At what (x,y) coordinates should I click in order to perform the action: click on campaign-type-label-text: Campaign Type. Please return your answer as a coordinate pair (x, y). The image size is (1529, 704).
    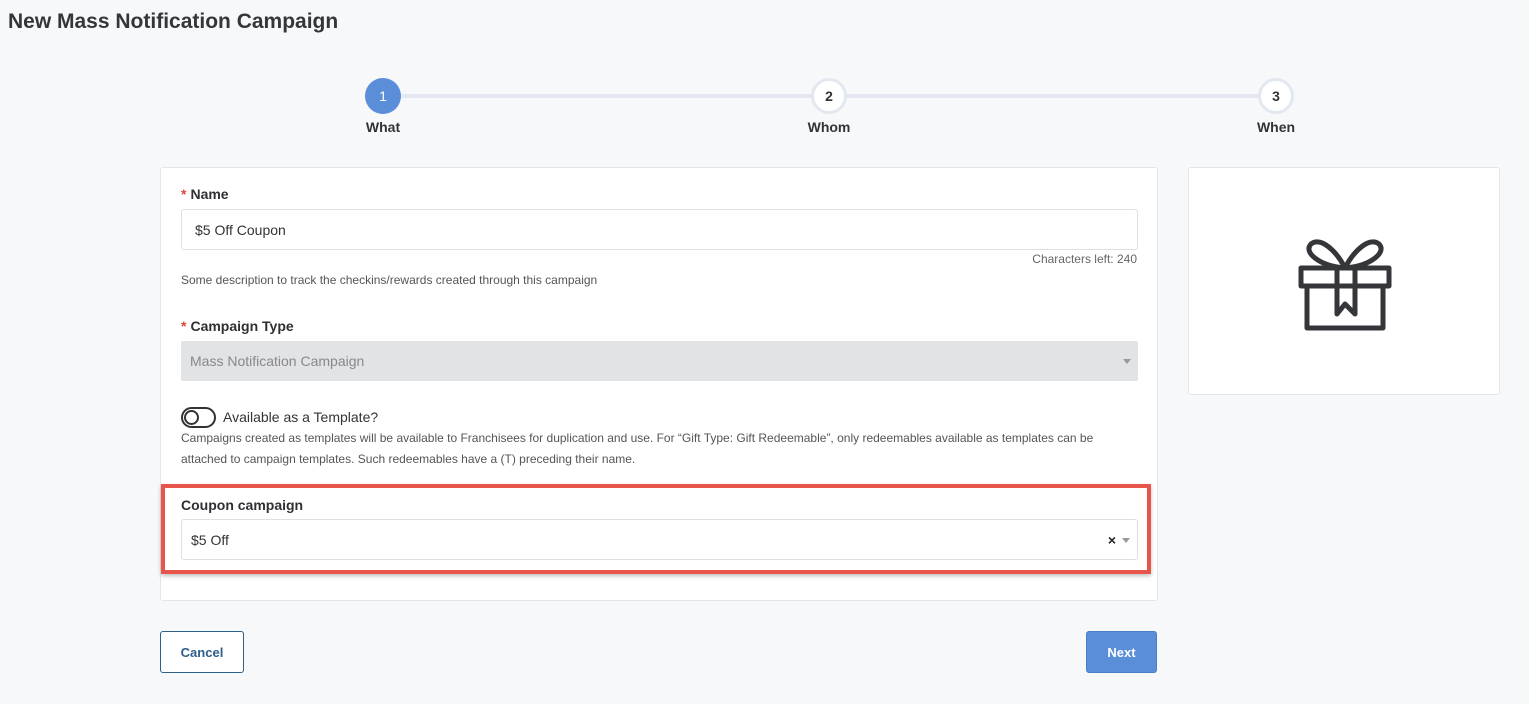
    Looking at the image, I should click on (242, 326).